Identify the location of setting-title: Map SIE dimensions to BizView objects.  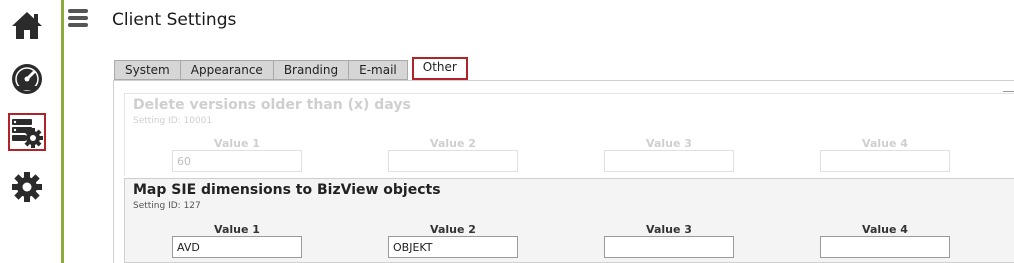
(287, 190).